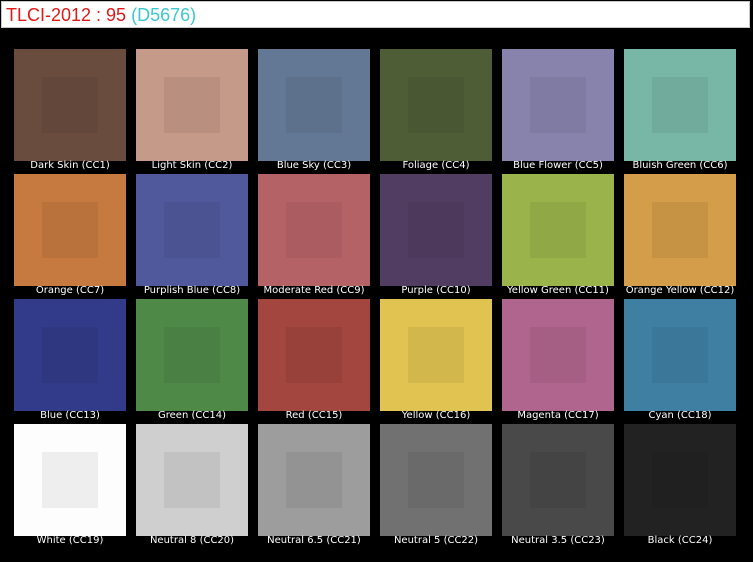 The width and height of the screenshot is (753, 562). Describe the element at coordinates (192, 165) in the screenshot. I see `patch-label: Light Skin (CC2)` at that location.